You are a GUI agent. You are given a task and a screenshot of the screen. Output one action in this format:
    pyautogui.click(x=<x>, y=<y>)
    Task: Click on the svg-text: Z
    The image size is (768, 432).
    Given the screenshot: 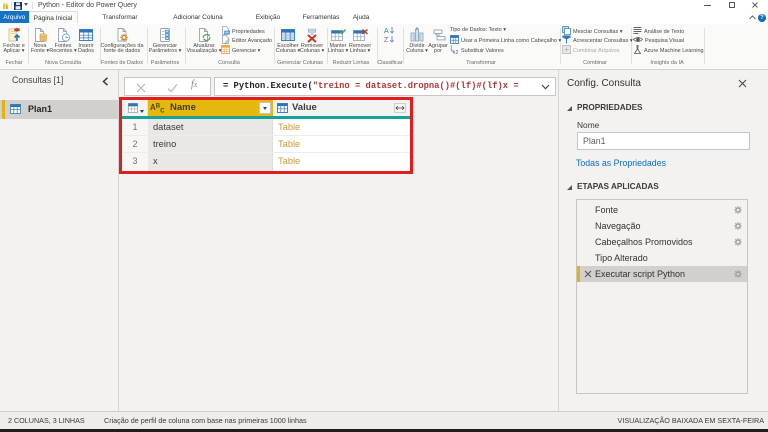 What is the action you would take?
    pyautogui.click(x=386, y=40)
    